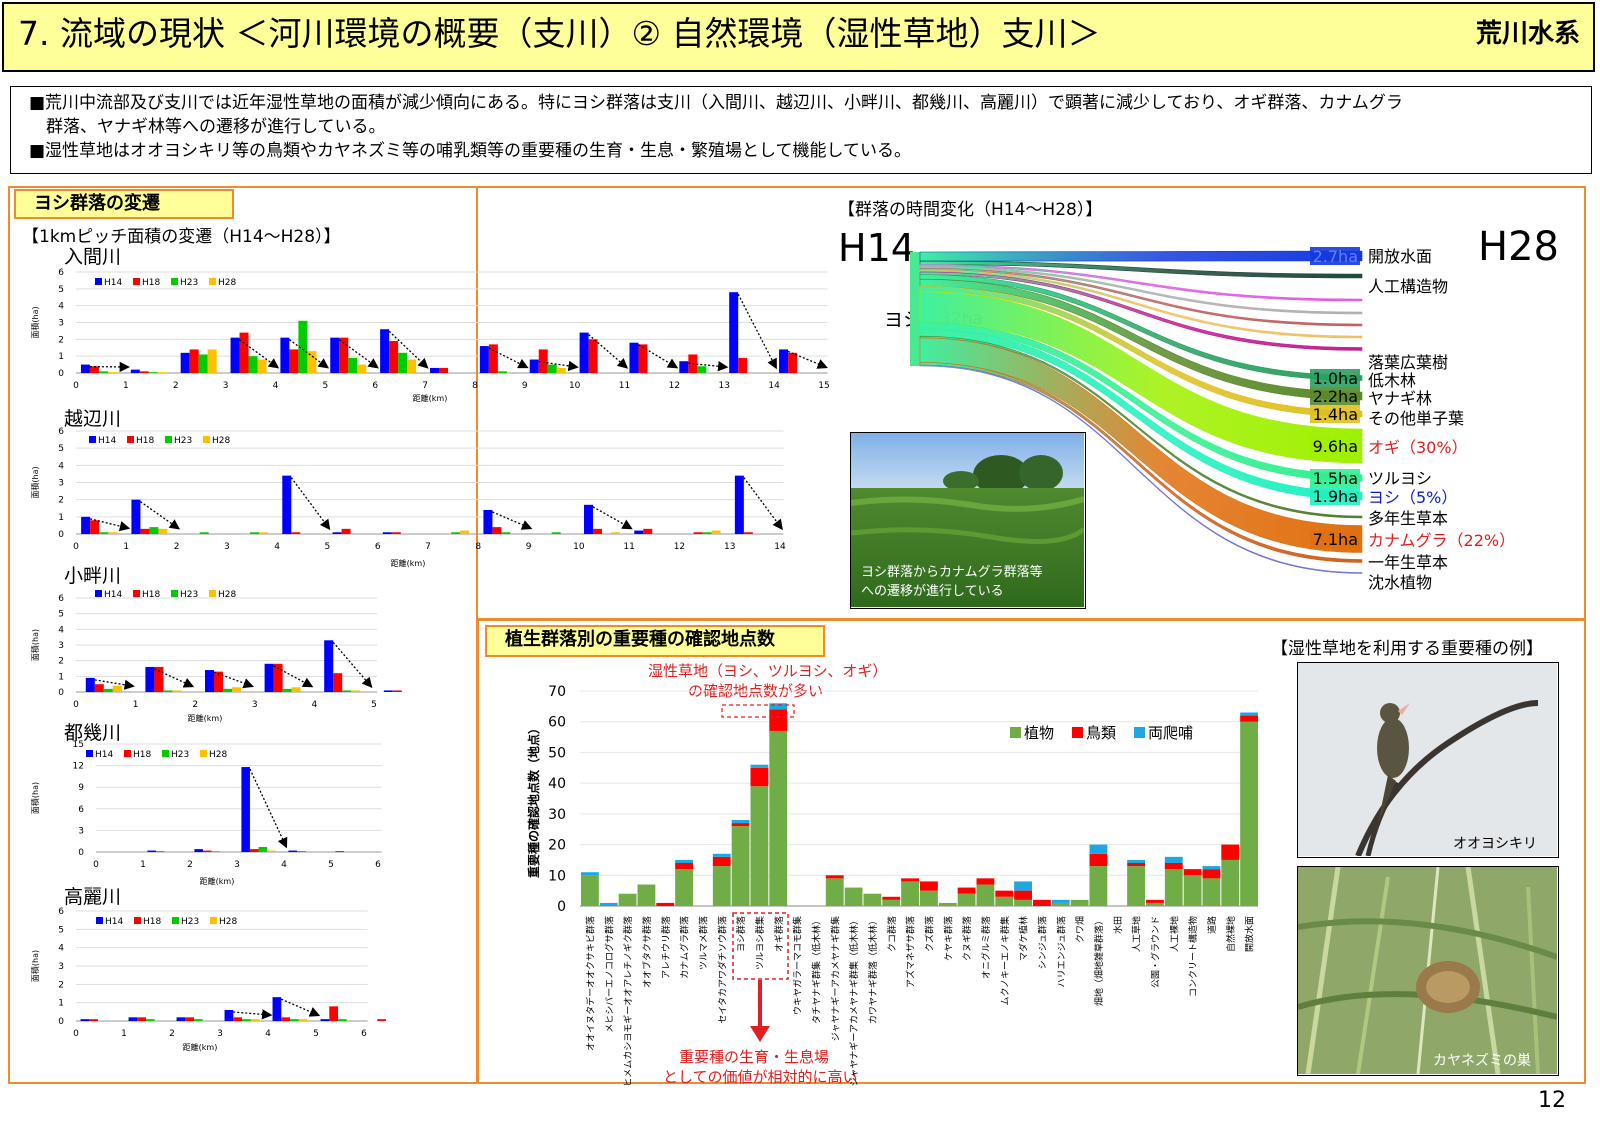 The width and height of the screenshot is (1600, 1131). What do you see at coordinates (590, 983) in the screenshot?
I see `x-tick-label: オオイヌタデーオオクサキビ群落` at bounding box center [590, 983].